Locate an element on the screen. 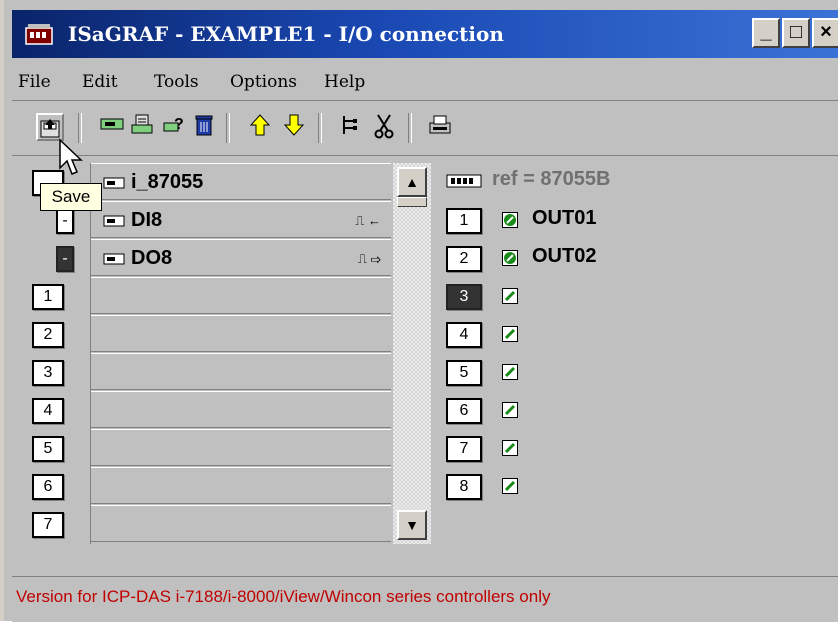  connect-icon is located at coordinates (112, 127).